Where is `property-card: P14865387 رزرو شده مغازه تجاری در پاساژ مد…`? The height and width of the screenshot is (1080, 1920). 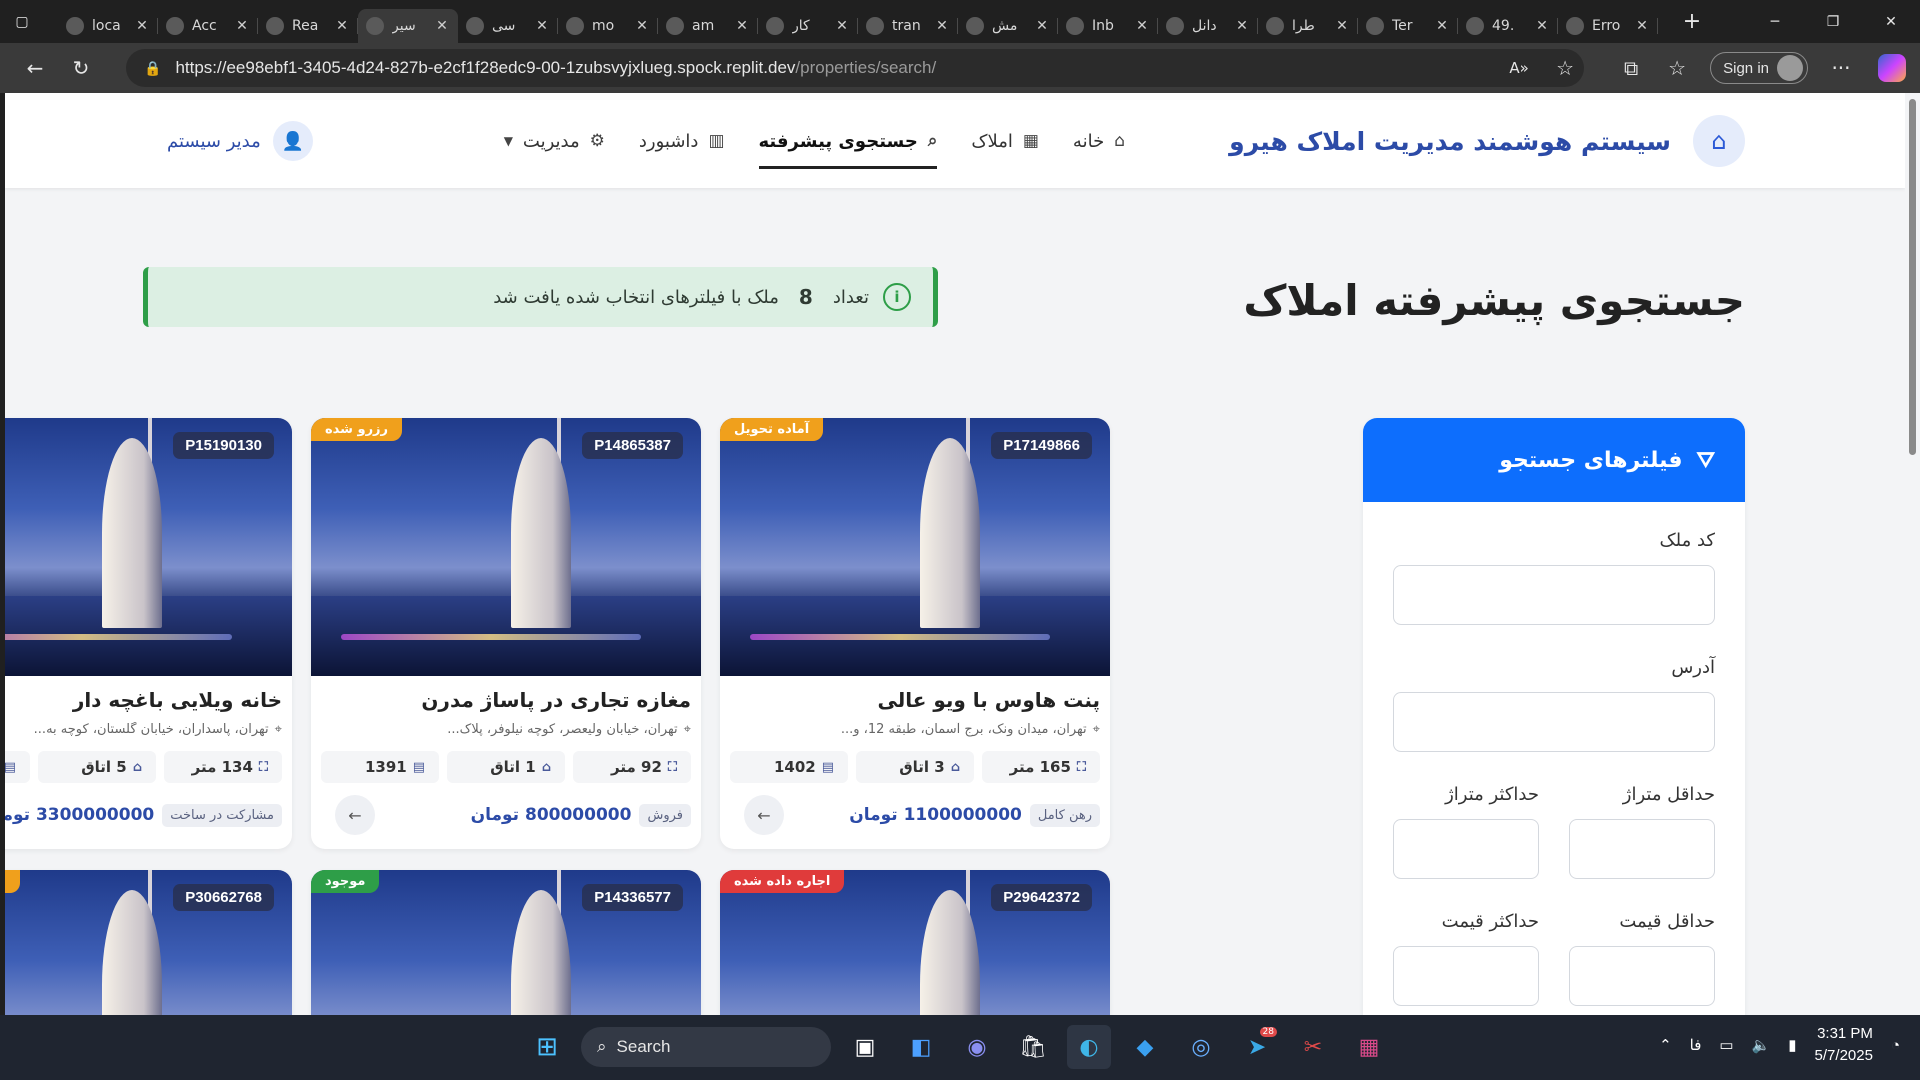 property-card: P14865387 رزرو شده مغازه تجاری در پاساژ مد… is located at coordinates (506, 633).